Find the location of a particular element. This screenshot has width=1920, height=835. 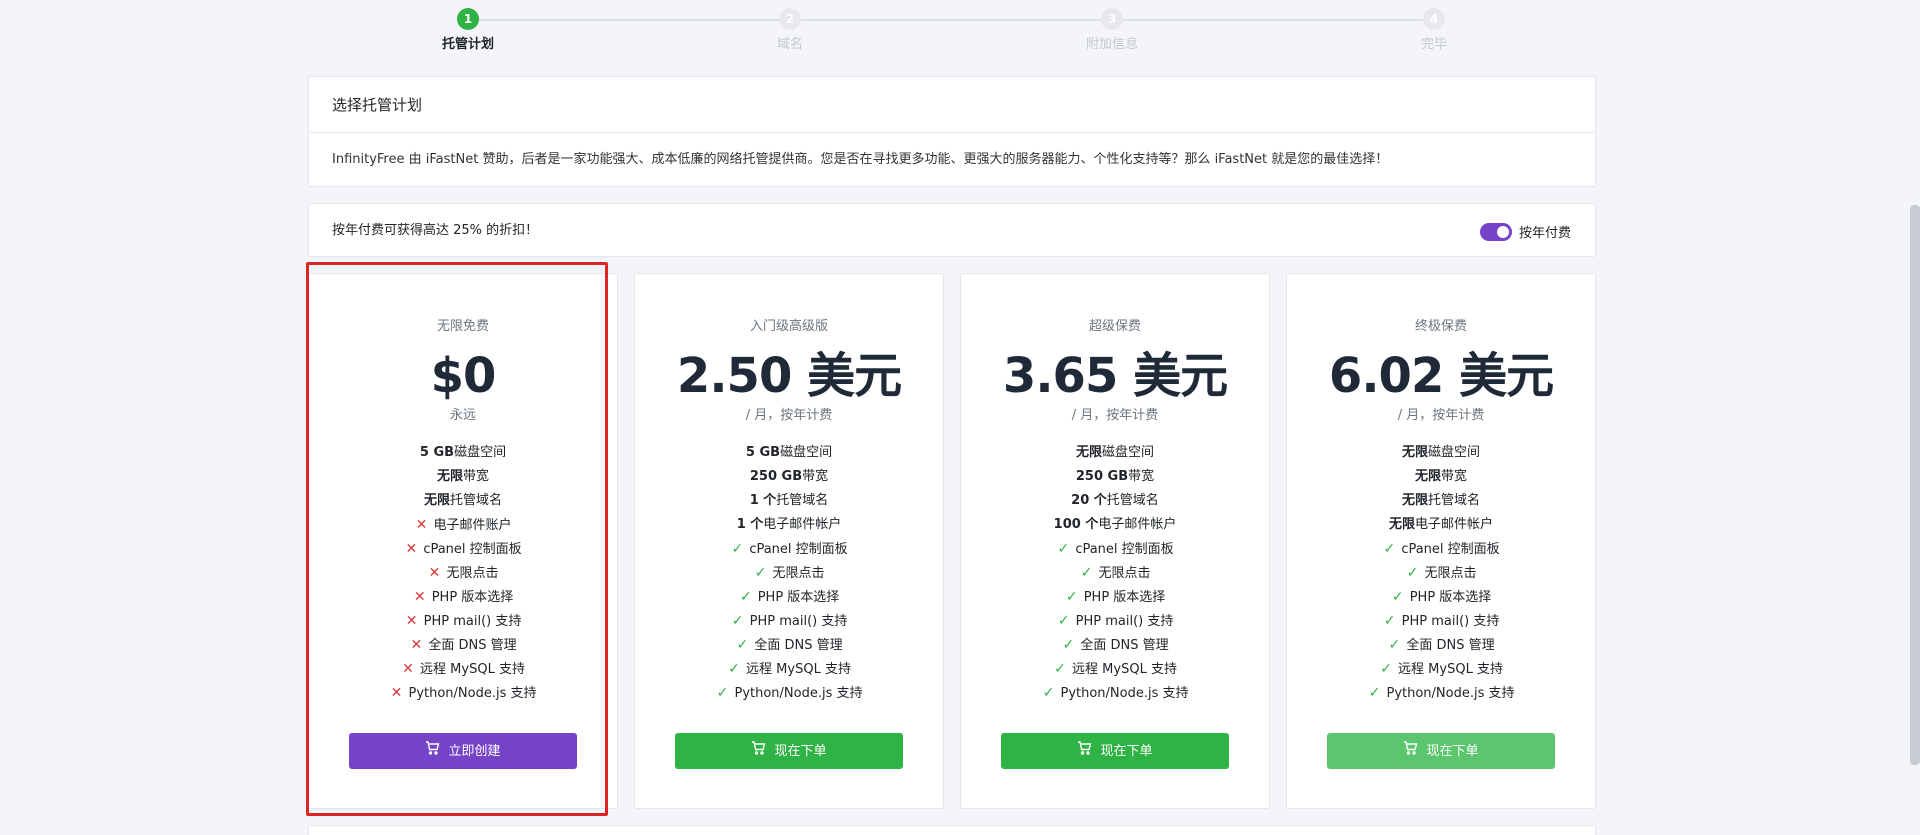

feature-item: ✓ 无限点击 is located at coordinates (1115, 573).